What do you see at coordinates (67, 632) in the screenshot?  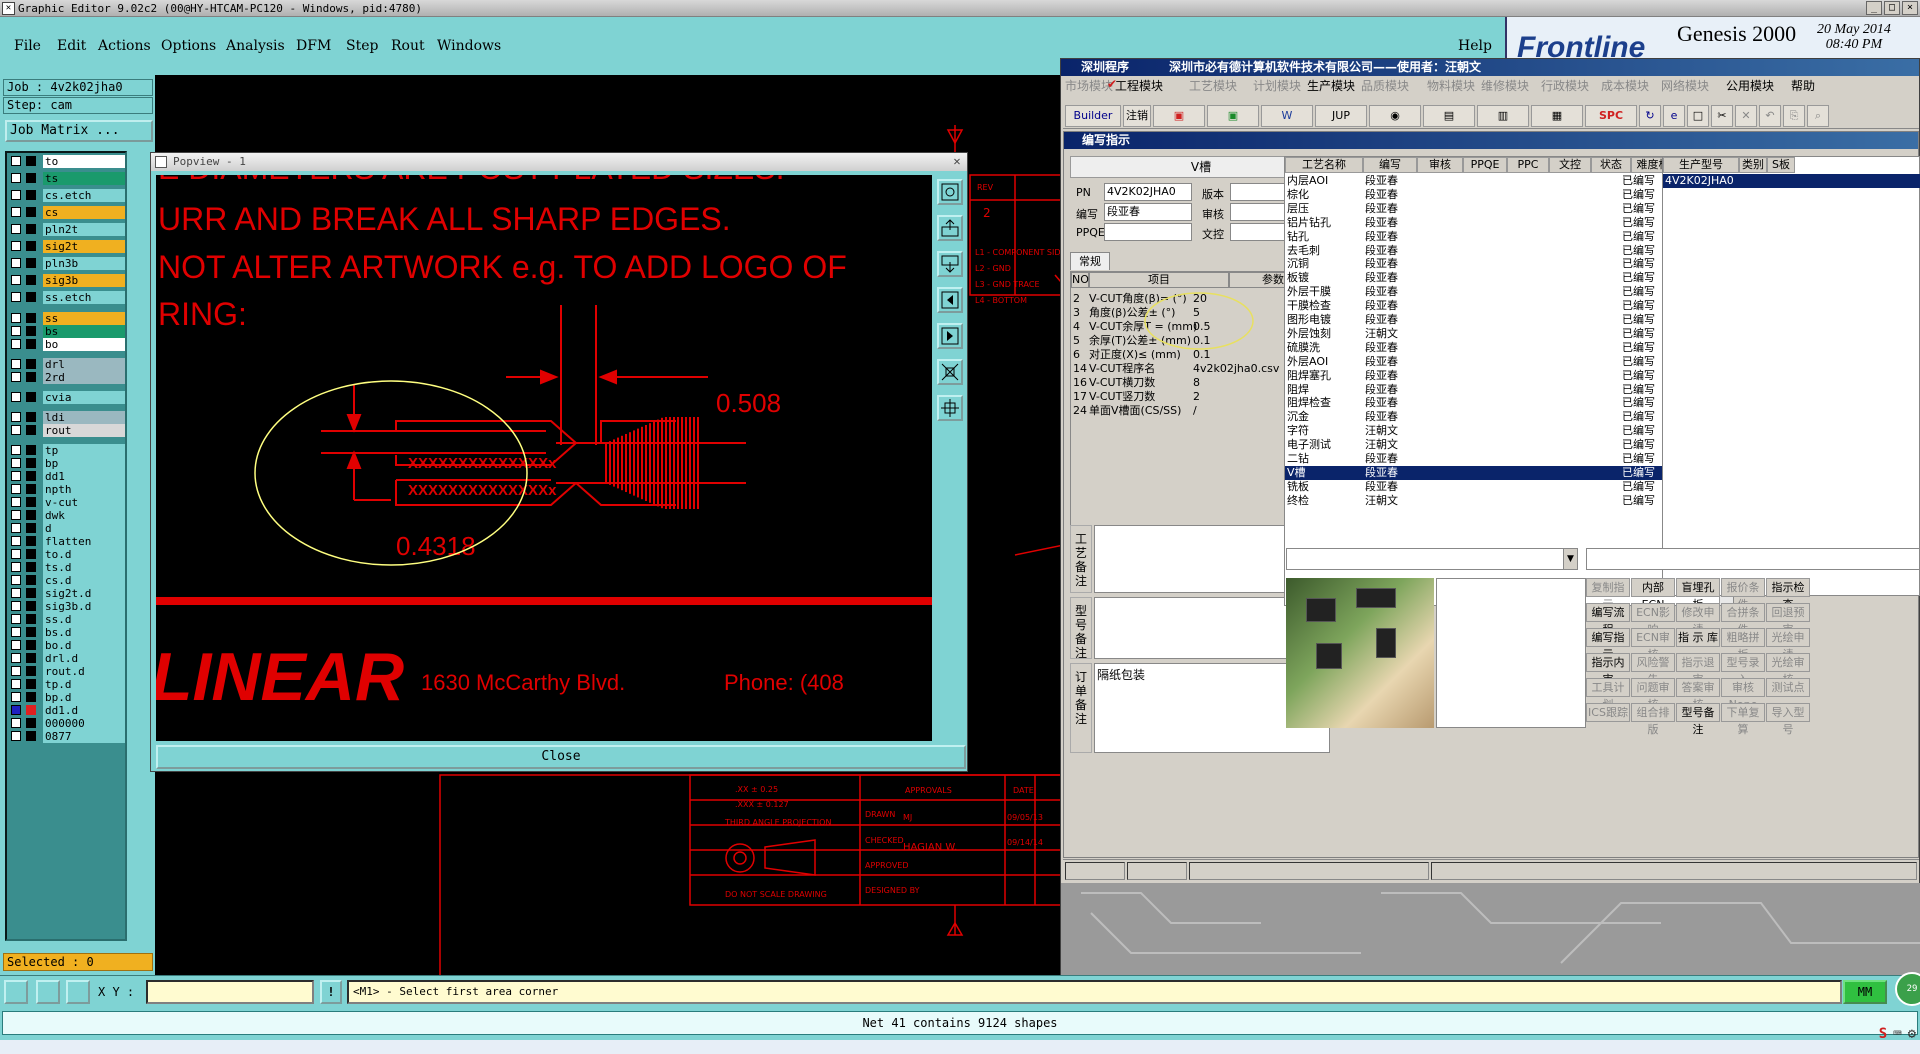 I see `layer-row: bs.d` at bounding box center [67, 632].